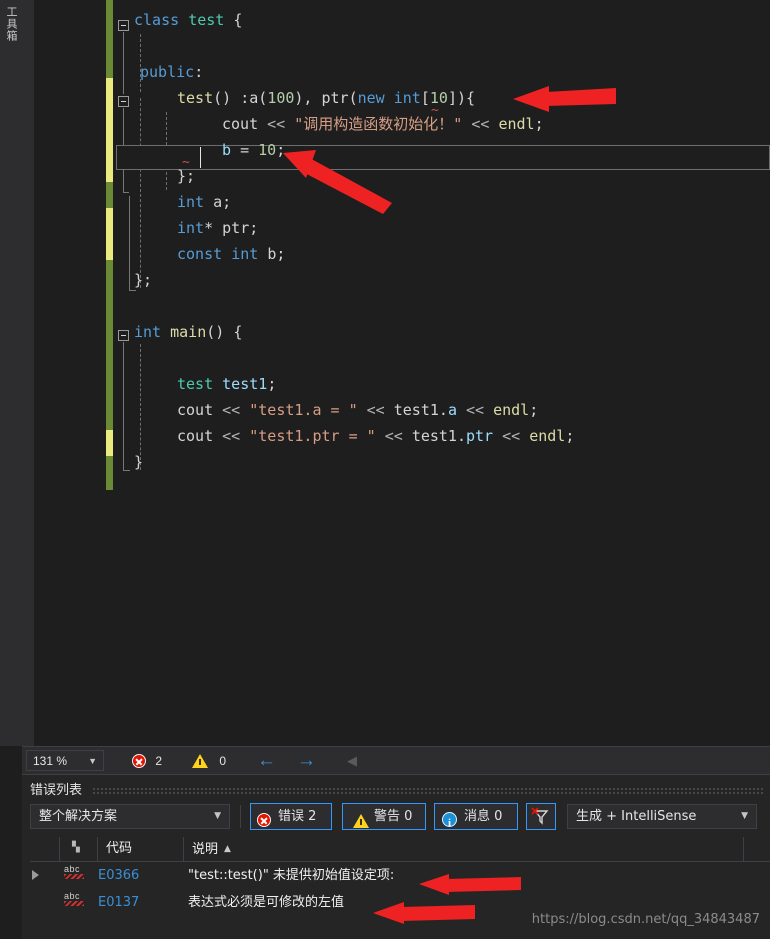 Image resolution: width=770 pixels, height=939 pixels. Describe the element at coordinates (147, 761) in the screenshot. I see `status-error-count: 2` at that location.